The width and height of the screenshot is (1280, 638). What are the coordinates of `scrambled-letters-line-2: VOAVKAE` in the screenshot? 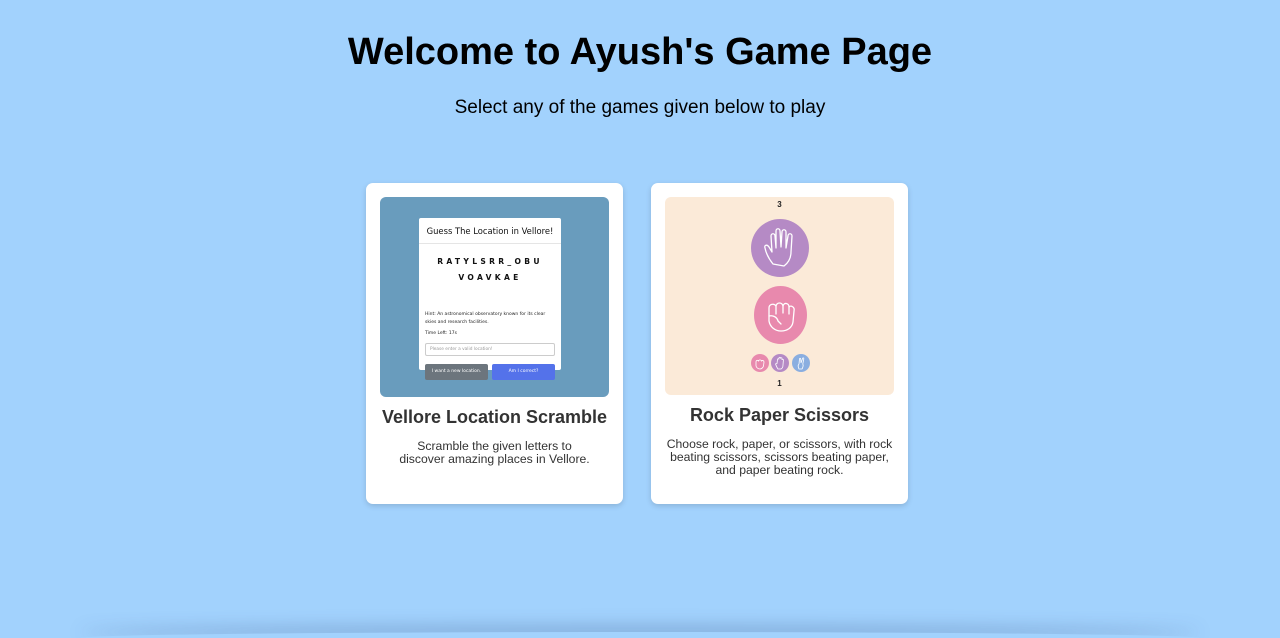 It's located at (490, 277).